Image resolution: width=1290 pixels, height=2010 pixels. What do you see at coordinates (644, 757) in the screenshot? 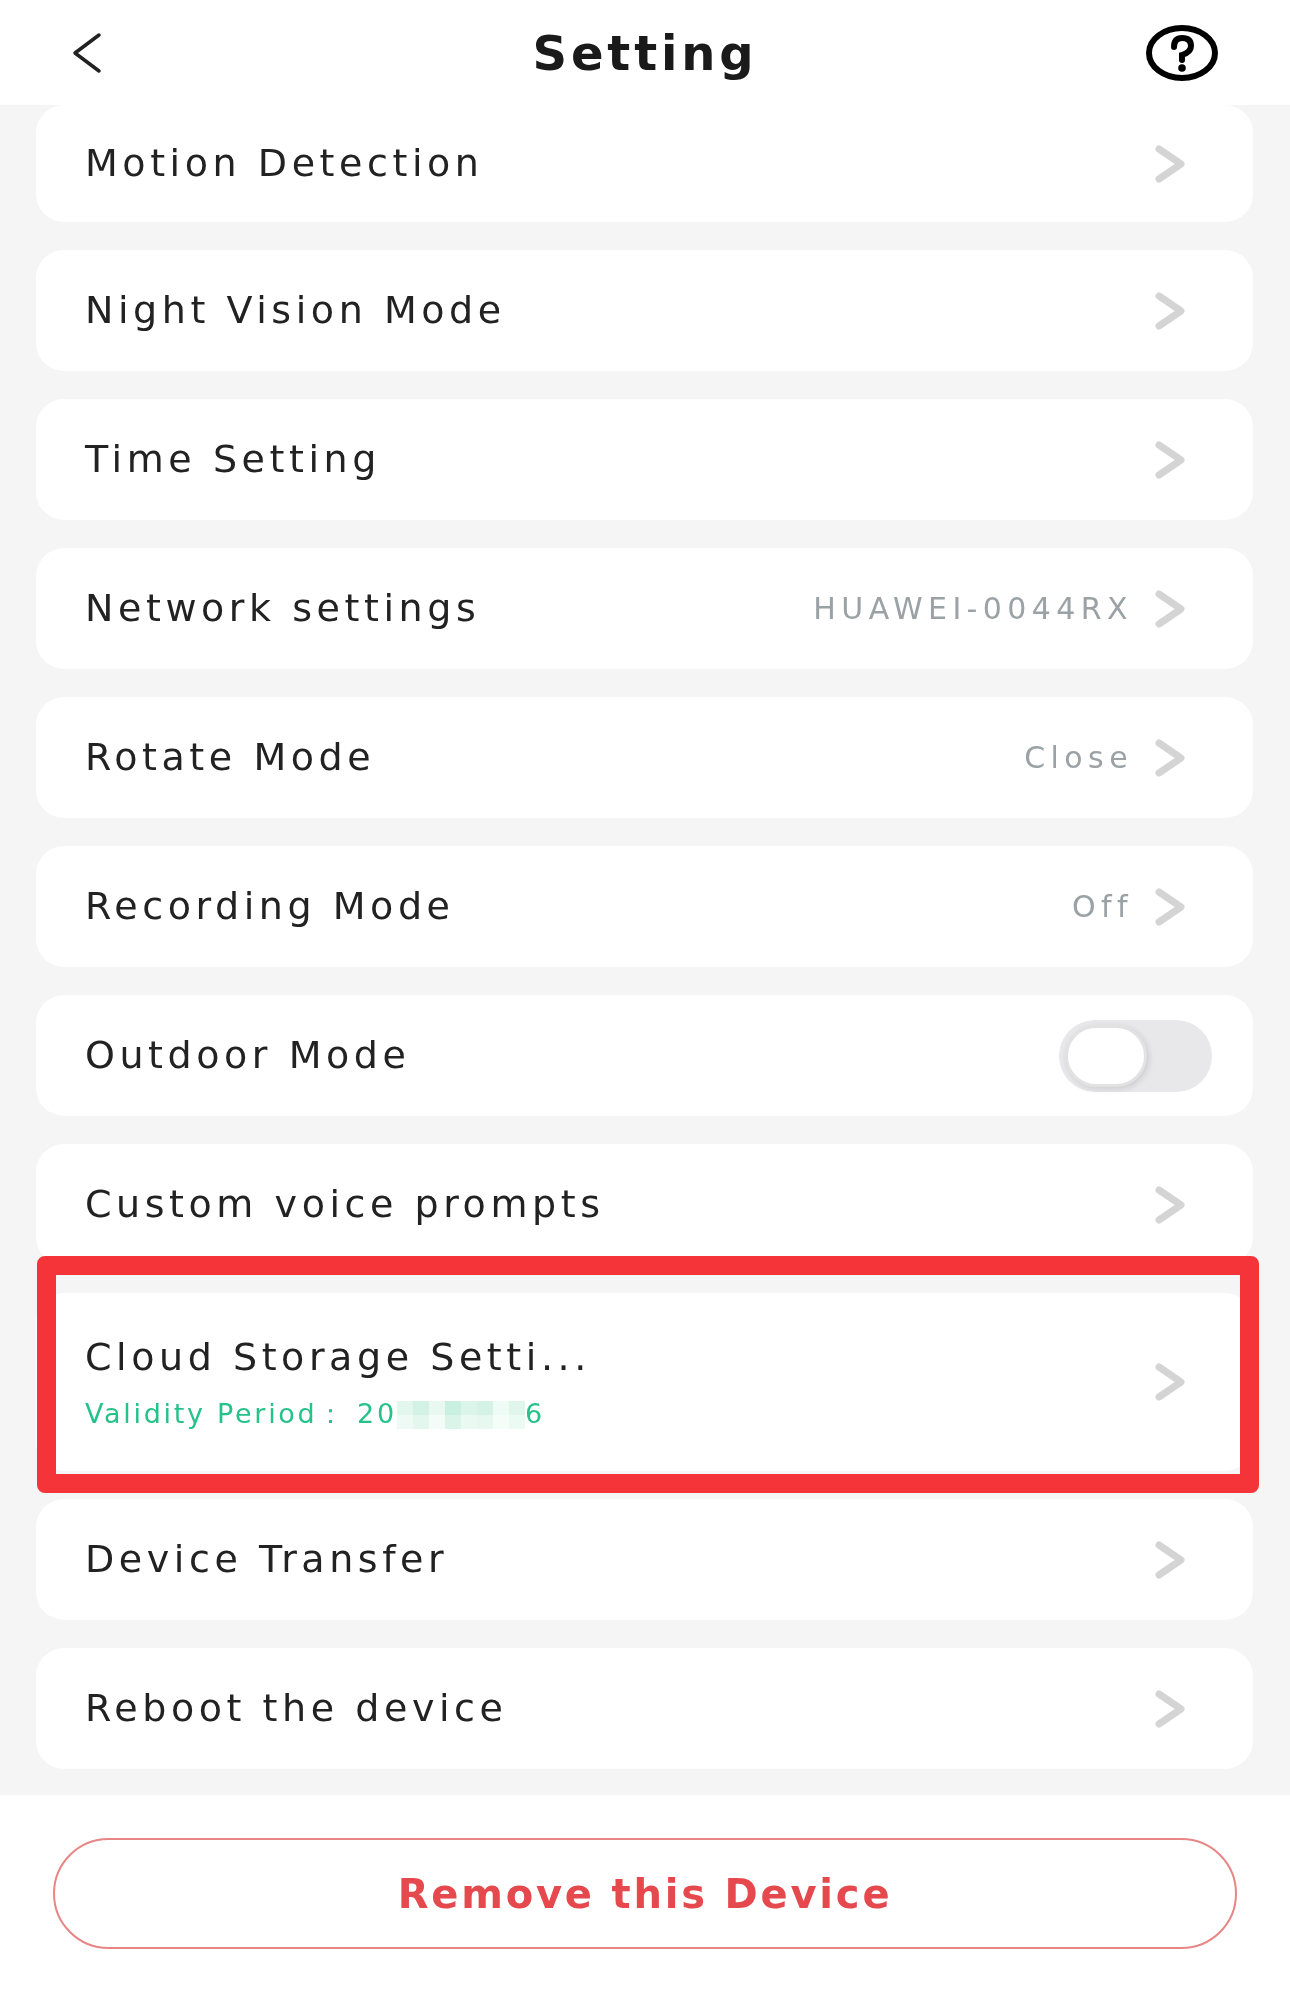
I see `settings-row: Rotate Mode Close` at bounding box center [644, 757].